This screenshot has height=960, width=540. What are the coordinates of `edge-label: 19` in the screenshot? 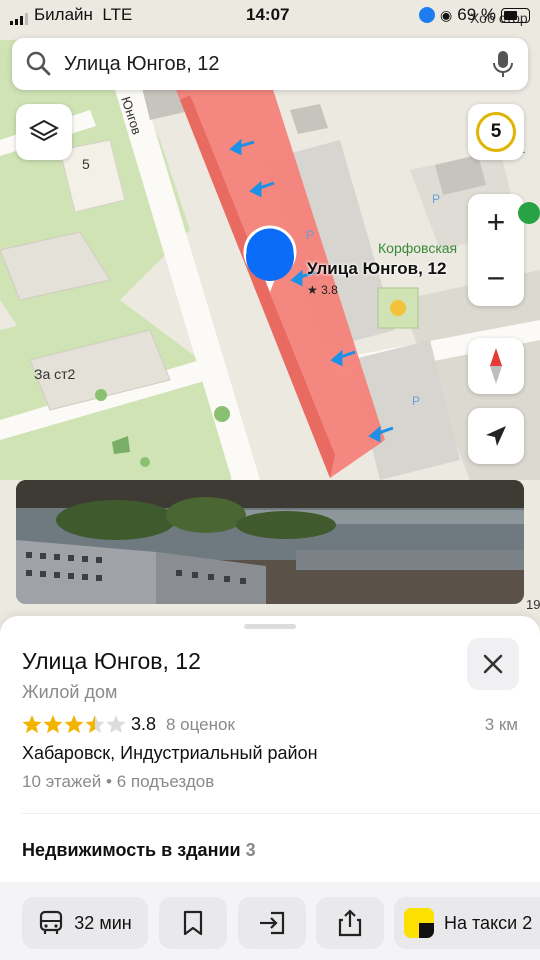 It's located at (533, 604).